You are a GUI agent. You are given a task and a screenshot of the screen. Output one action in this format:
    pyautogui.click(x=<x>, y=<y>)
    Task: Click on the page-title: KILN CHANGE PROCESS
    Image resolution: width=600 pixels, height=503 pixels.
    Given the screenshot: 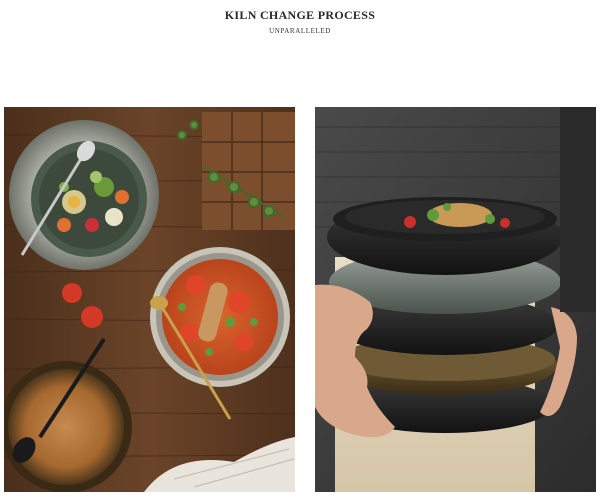 What is the action you would take?
    pyautogui.click(x=300, y=15)
    